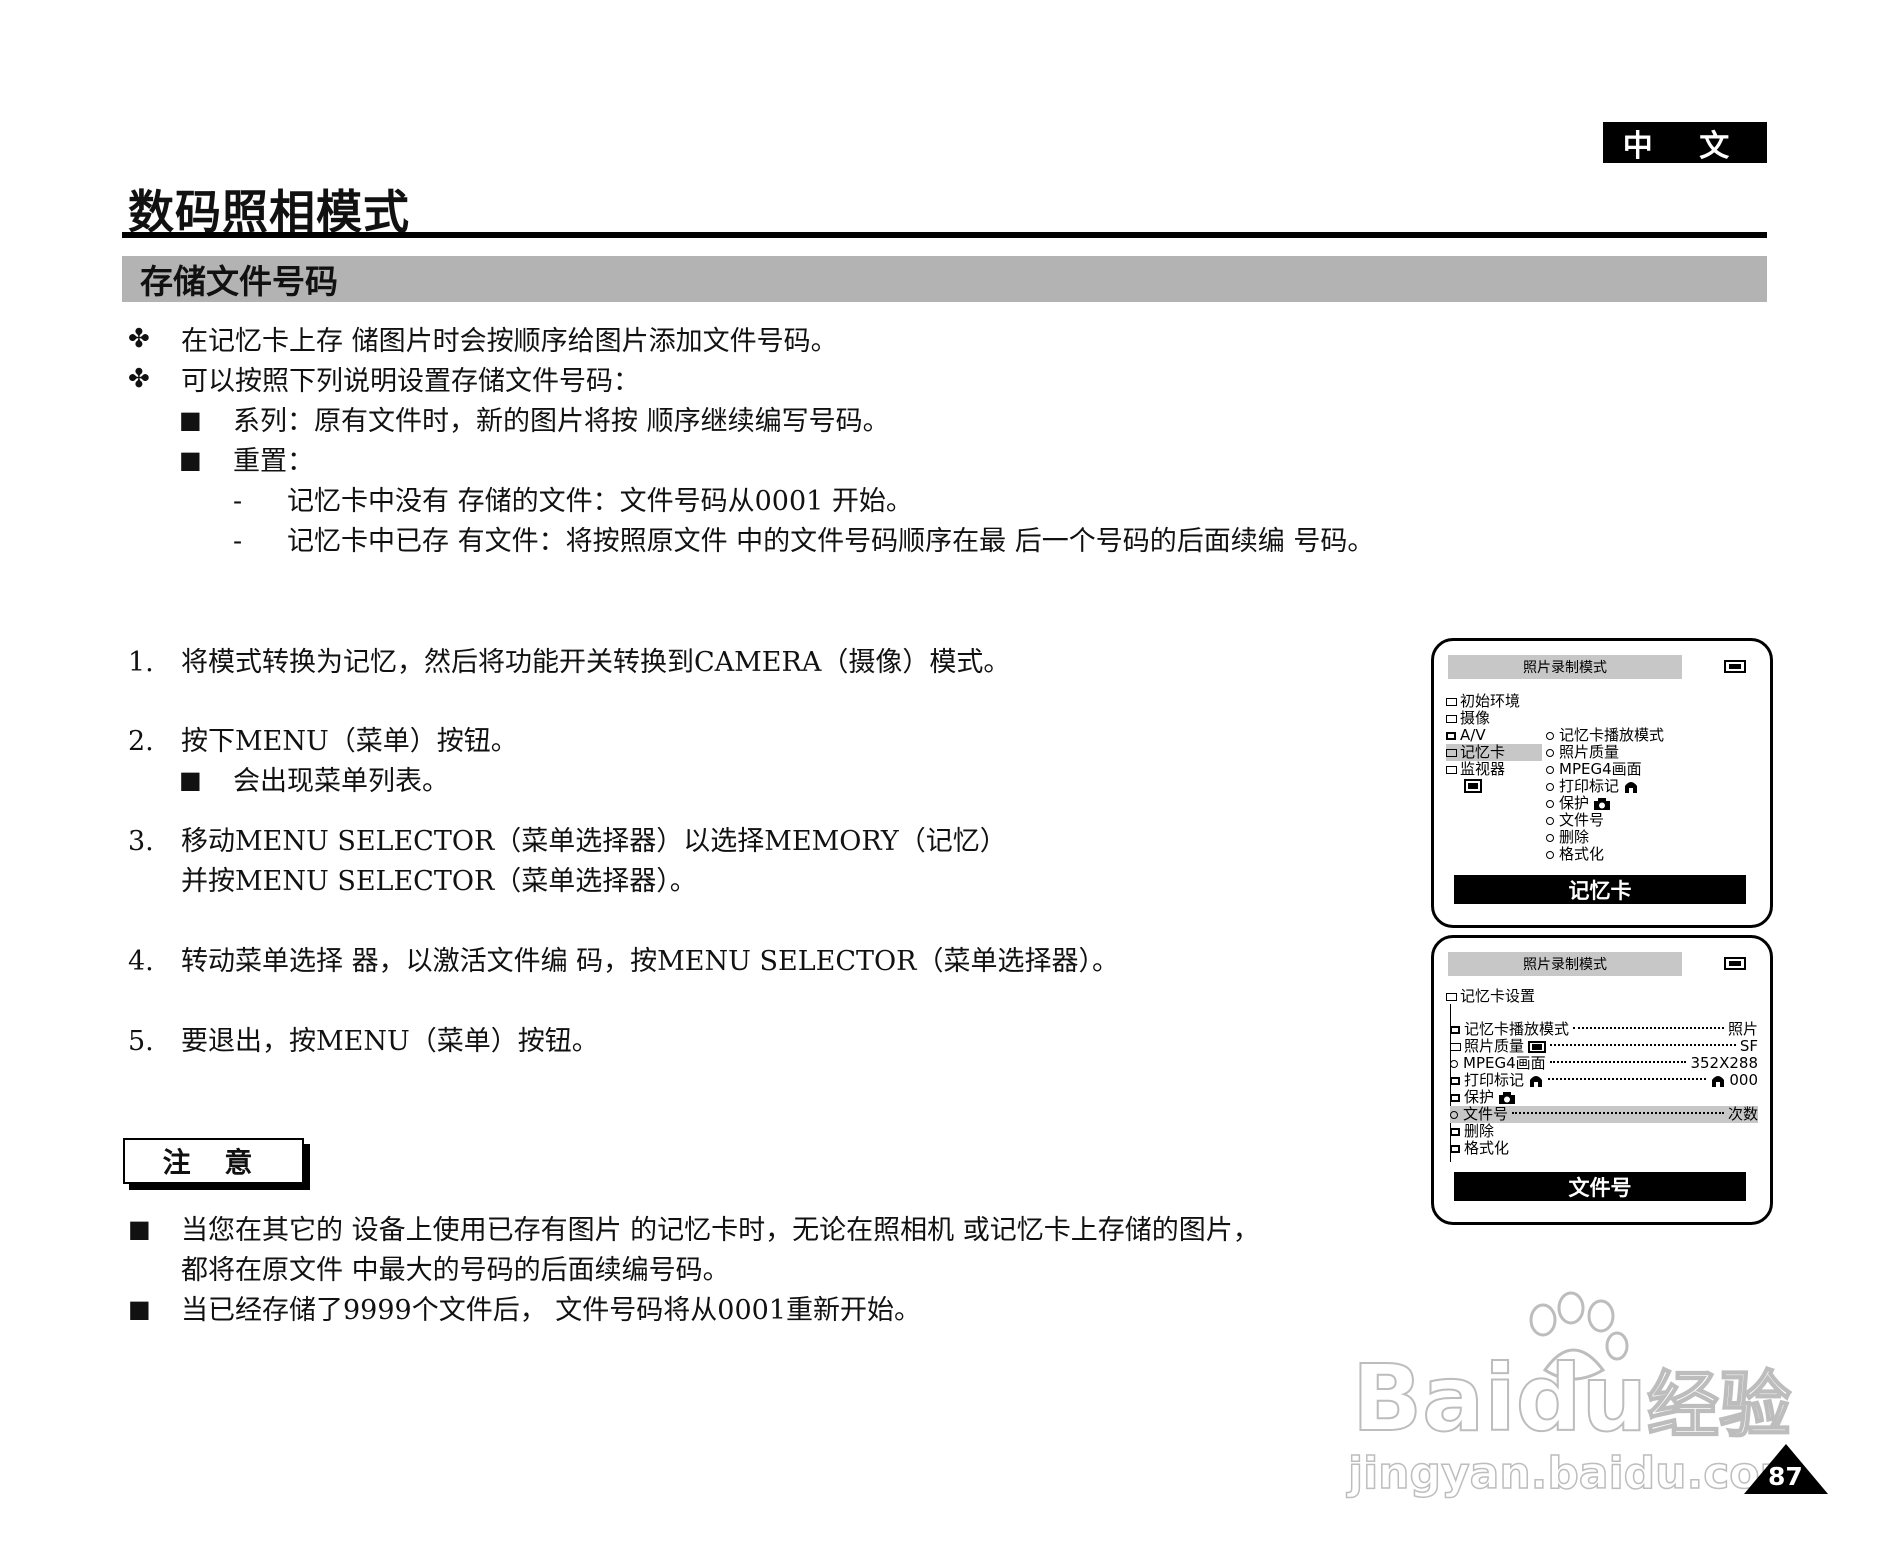 The height and width of the screenshot is (1558, 1881). What do you see at coordinates (1466, 735) in the screenshot?
I see `osd-left-item: A/V` at bounding box center [1466, 735].